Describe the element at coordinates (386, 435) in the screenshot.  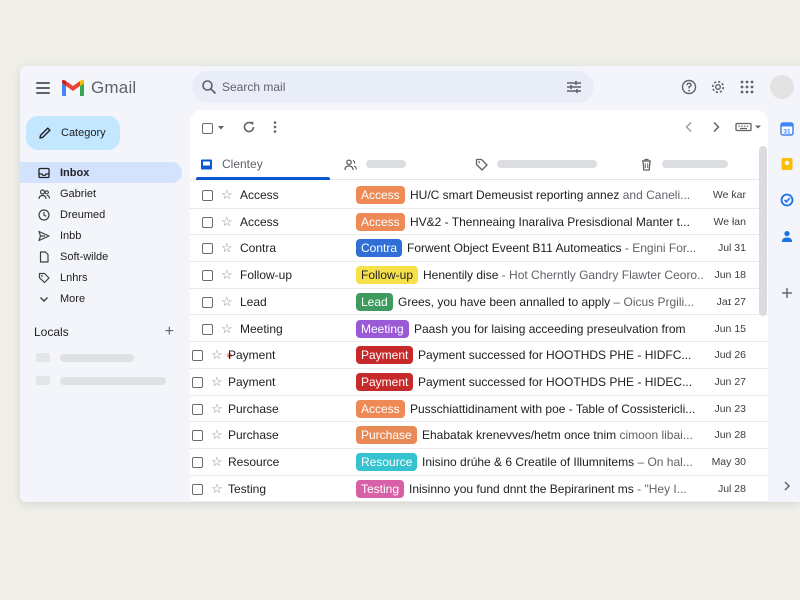
I see `email-label-chip: Purchase` at that location.